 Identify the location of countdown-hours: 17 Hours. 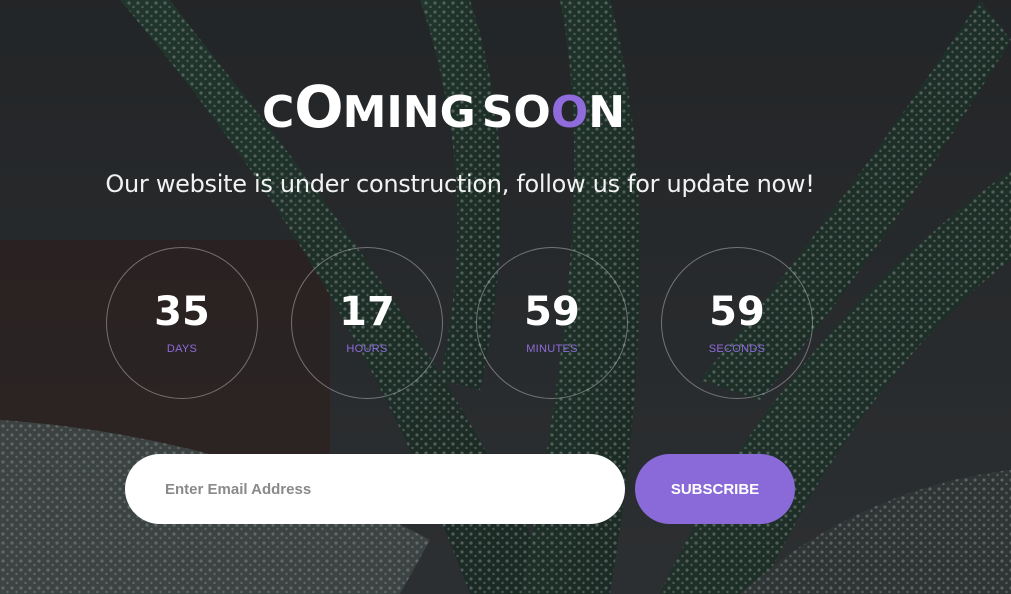
(367, 323).